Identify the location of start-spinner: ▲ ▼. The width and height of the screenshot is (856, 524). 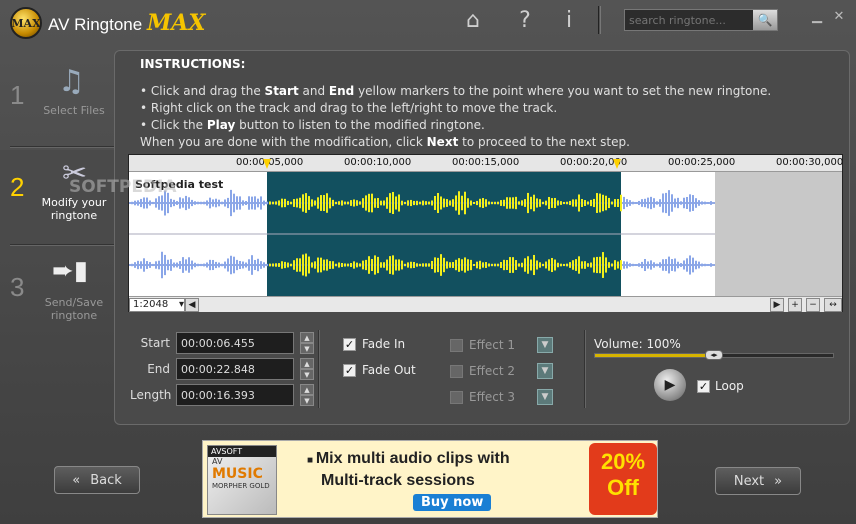
(307, 343).